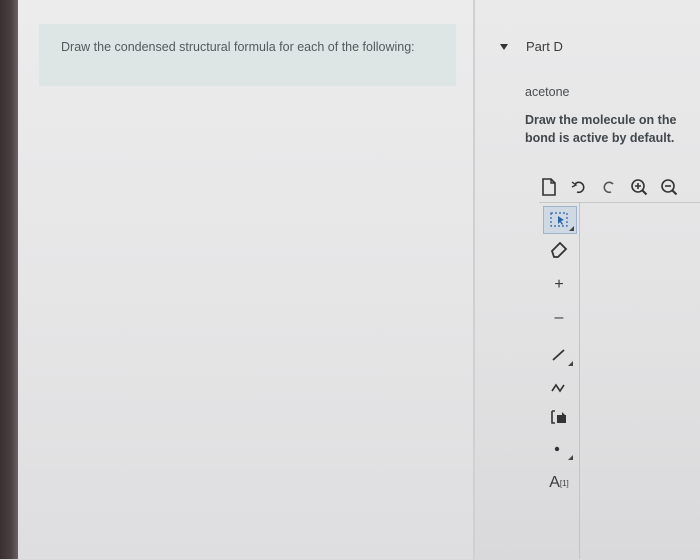  I want to click on eraser-icon, so click(559, 249).